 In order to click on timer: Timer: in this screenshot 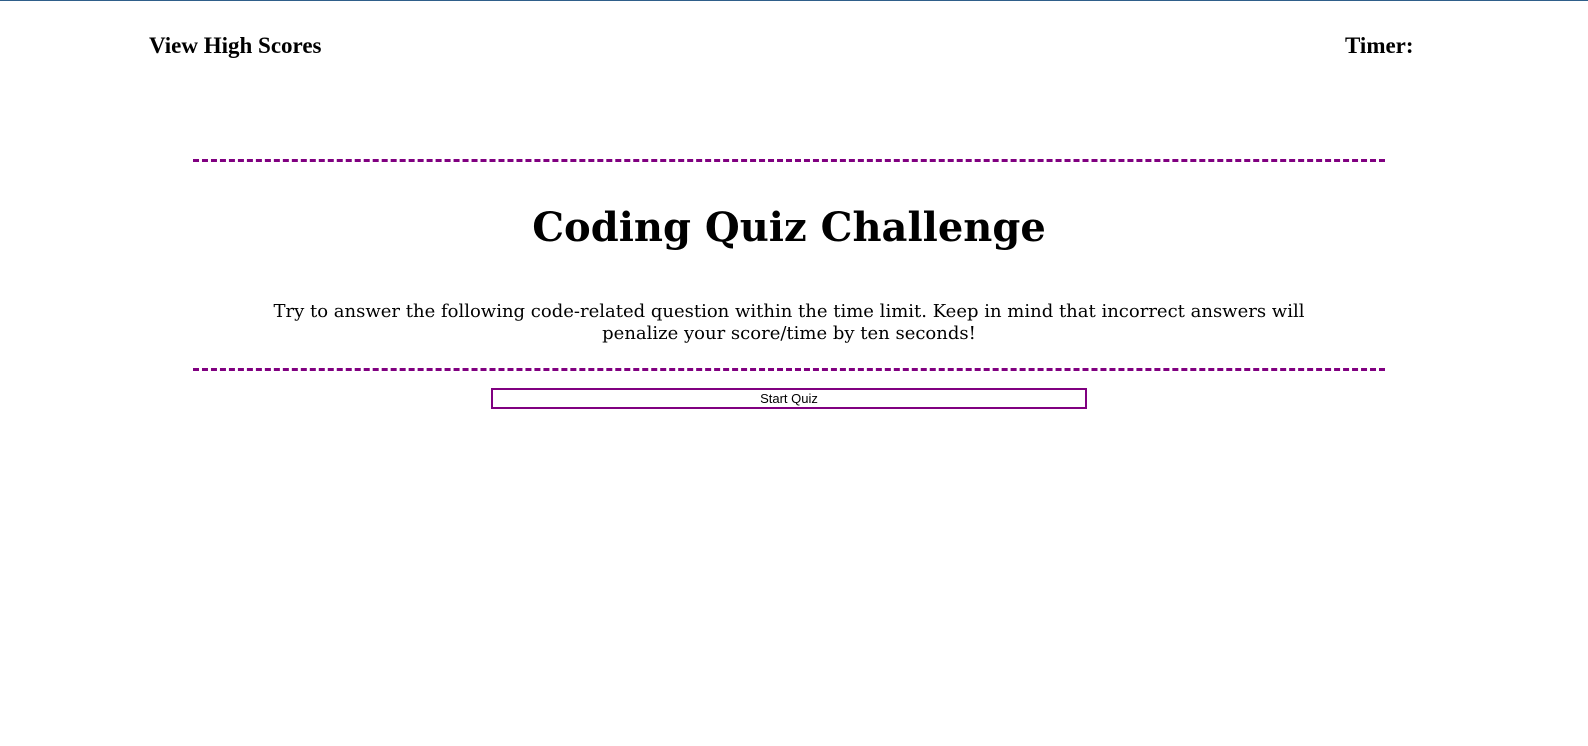, I will do `click(1382, 46)`.